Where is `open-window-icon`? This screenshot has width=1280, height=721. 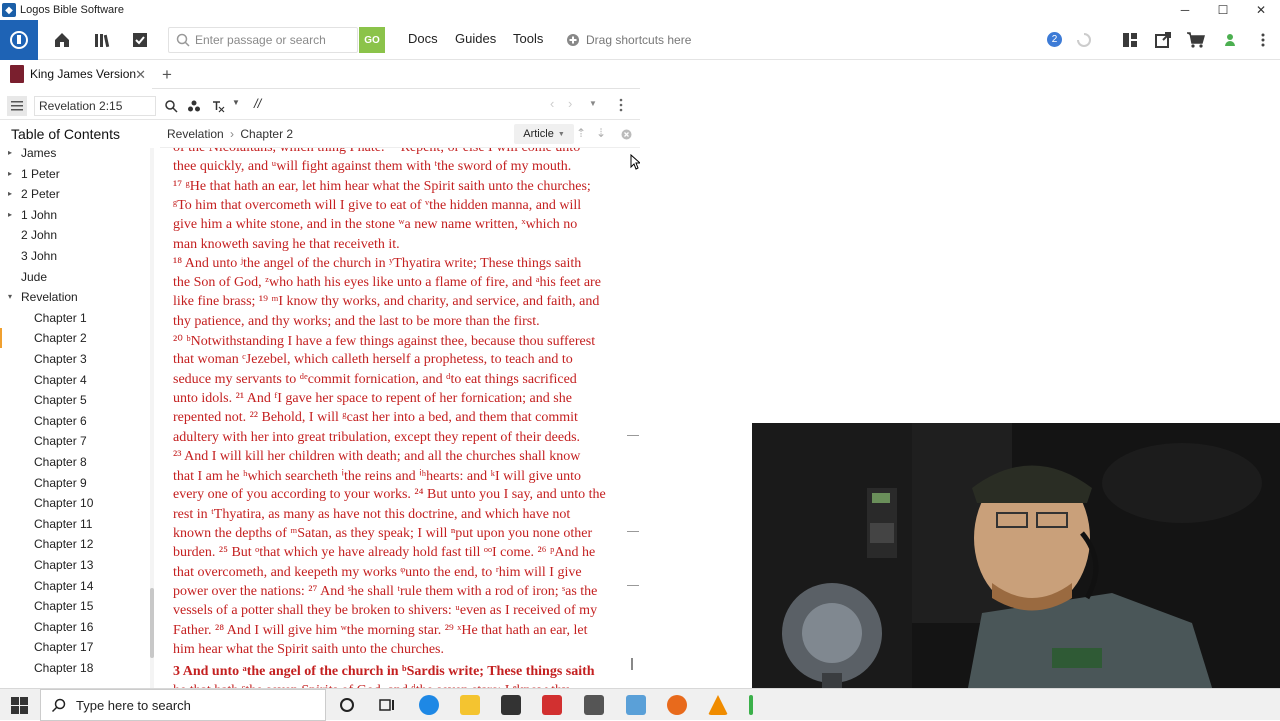
open-window-icon is located at coordinates (1163, 40).